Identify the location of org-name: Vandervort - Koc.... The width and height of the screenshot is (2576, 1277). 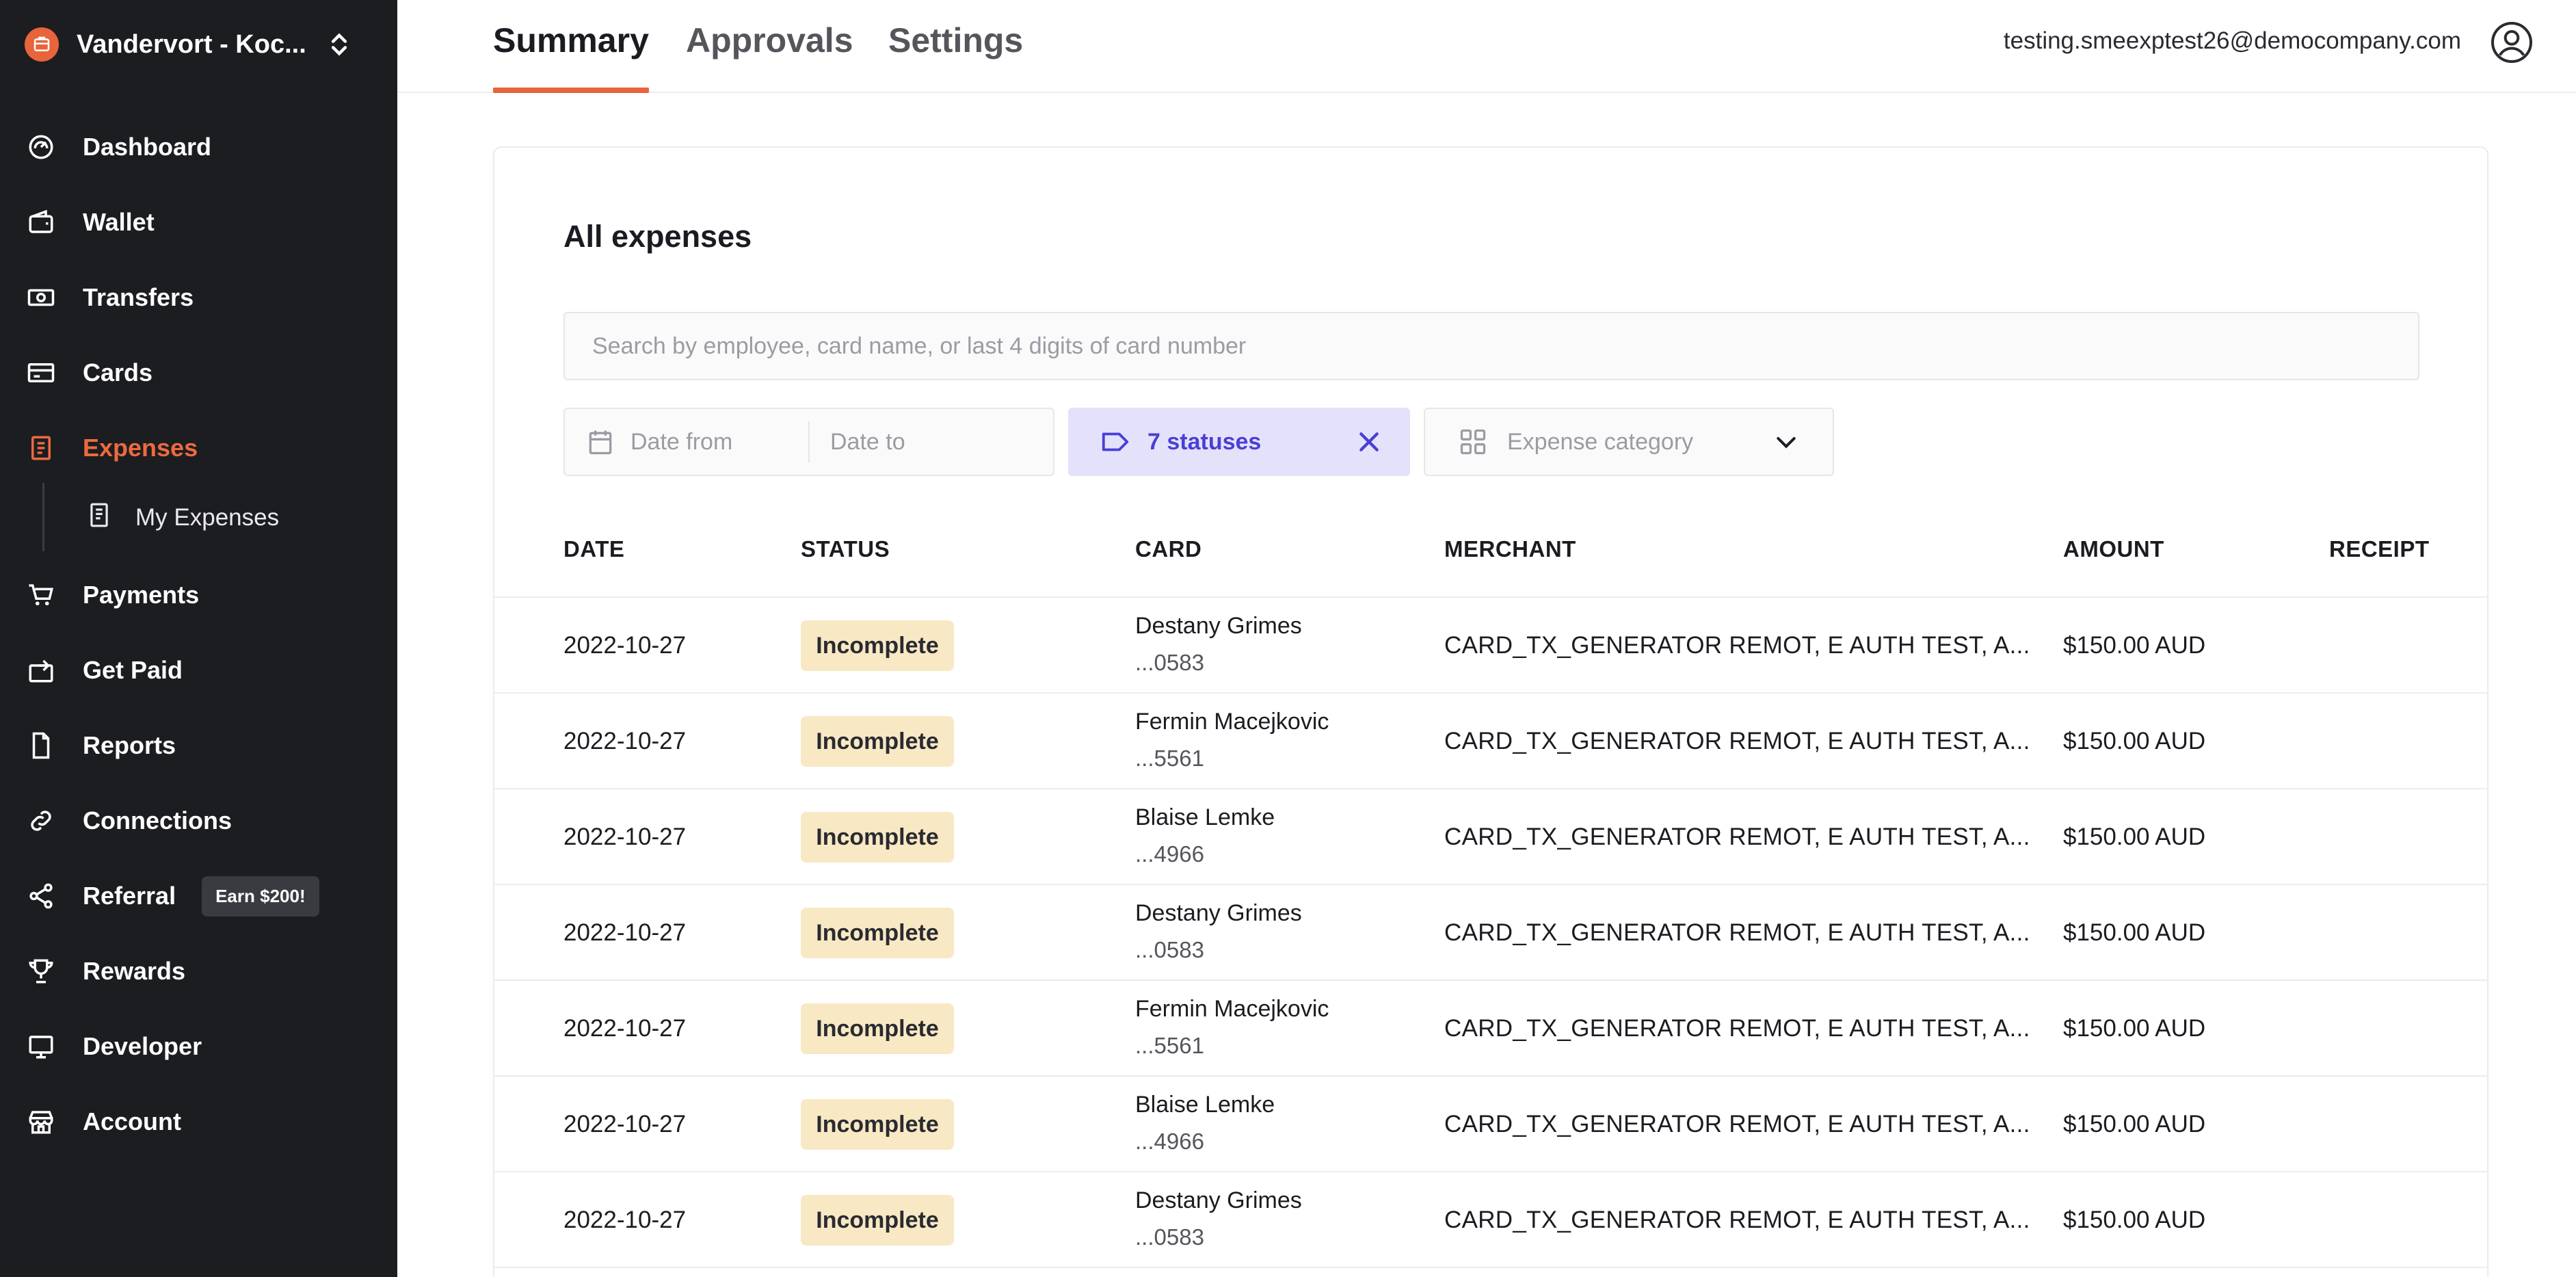
(191, 44).